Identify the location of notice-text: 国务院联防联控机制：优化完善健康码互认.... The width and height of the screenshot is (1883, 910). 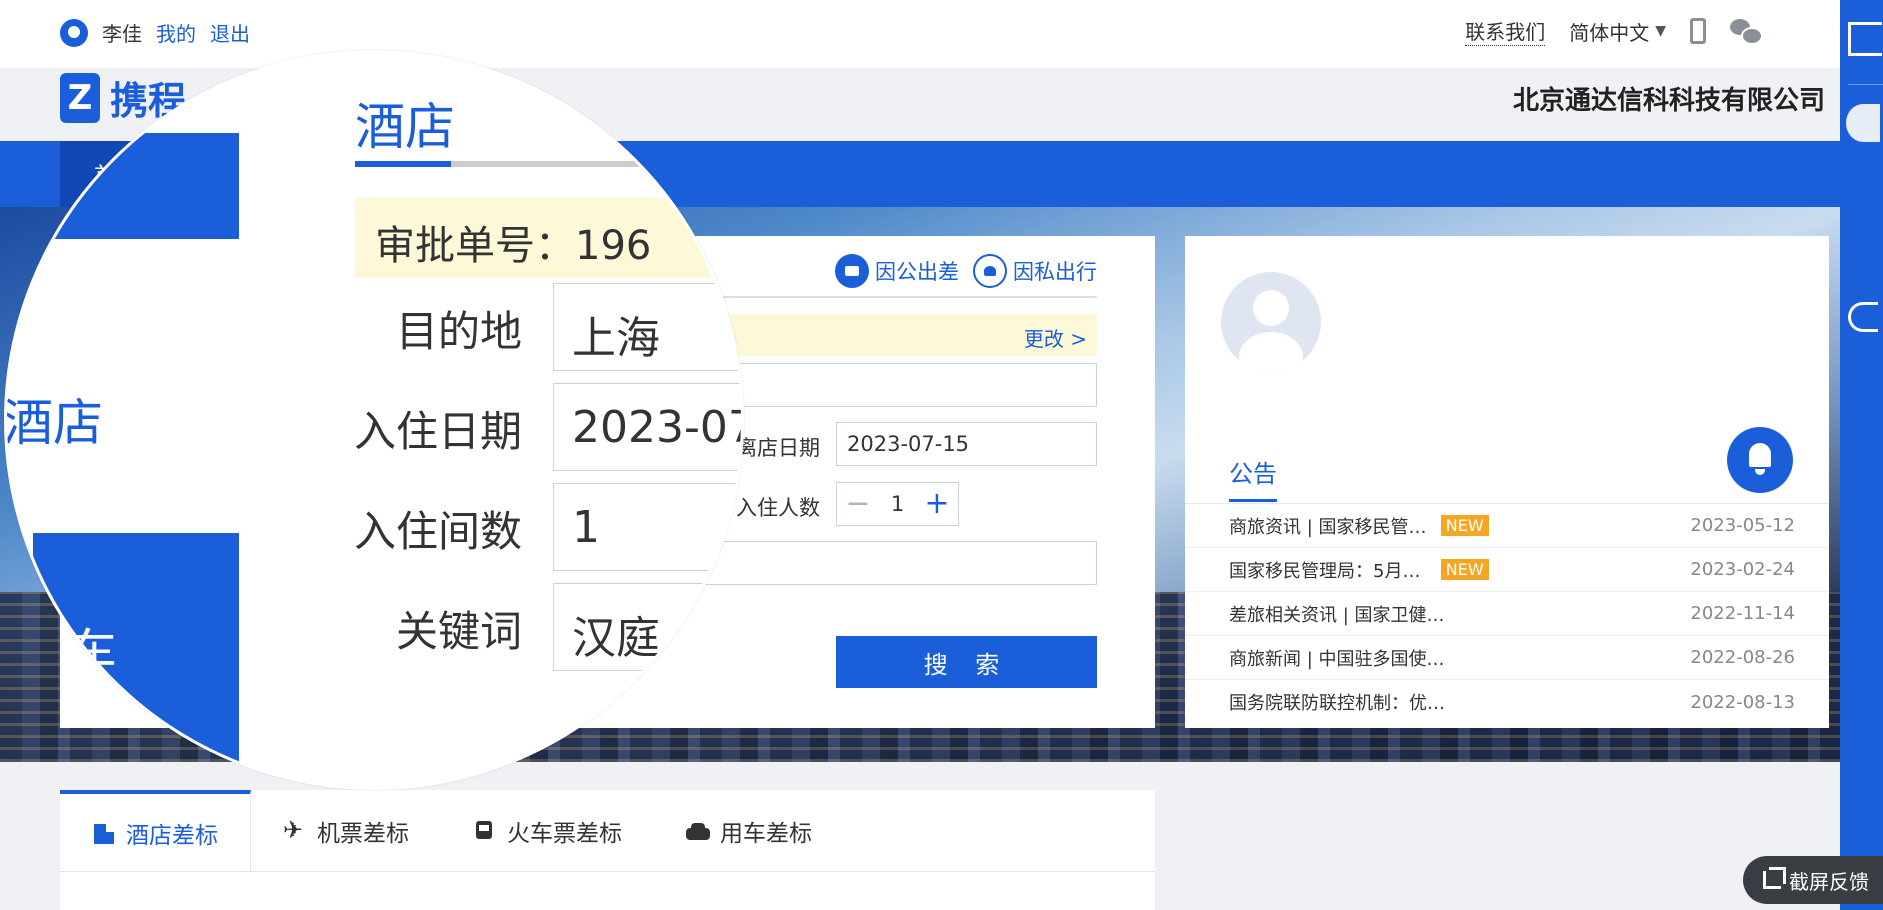
(1344, 703).